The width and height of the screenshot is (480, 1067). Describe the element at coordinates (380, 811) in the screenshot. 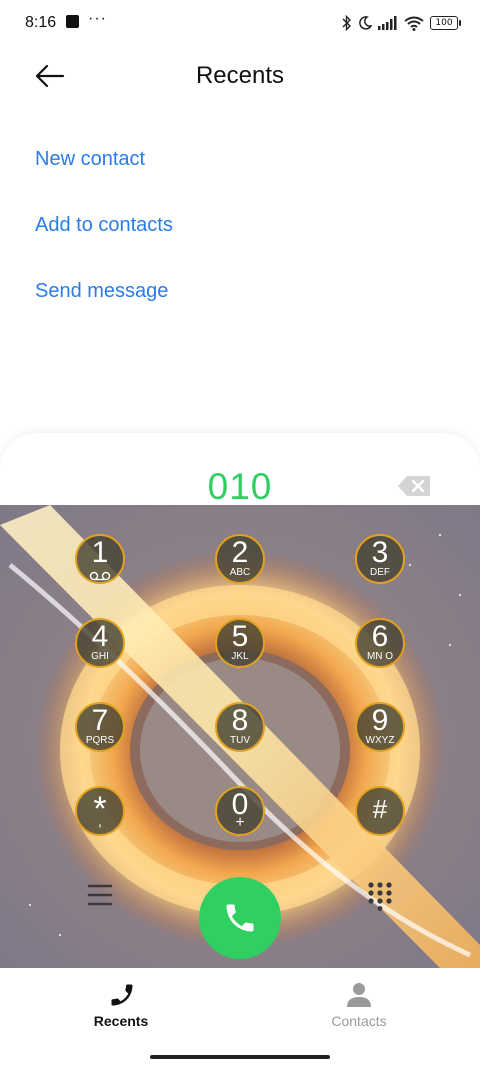

I see `key-hash: #` at that location.